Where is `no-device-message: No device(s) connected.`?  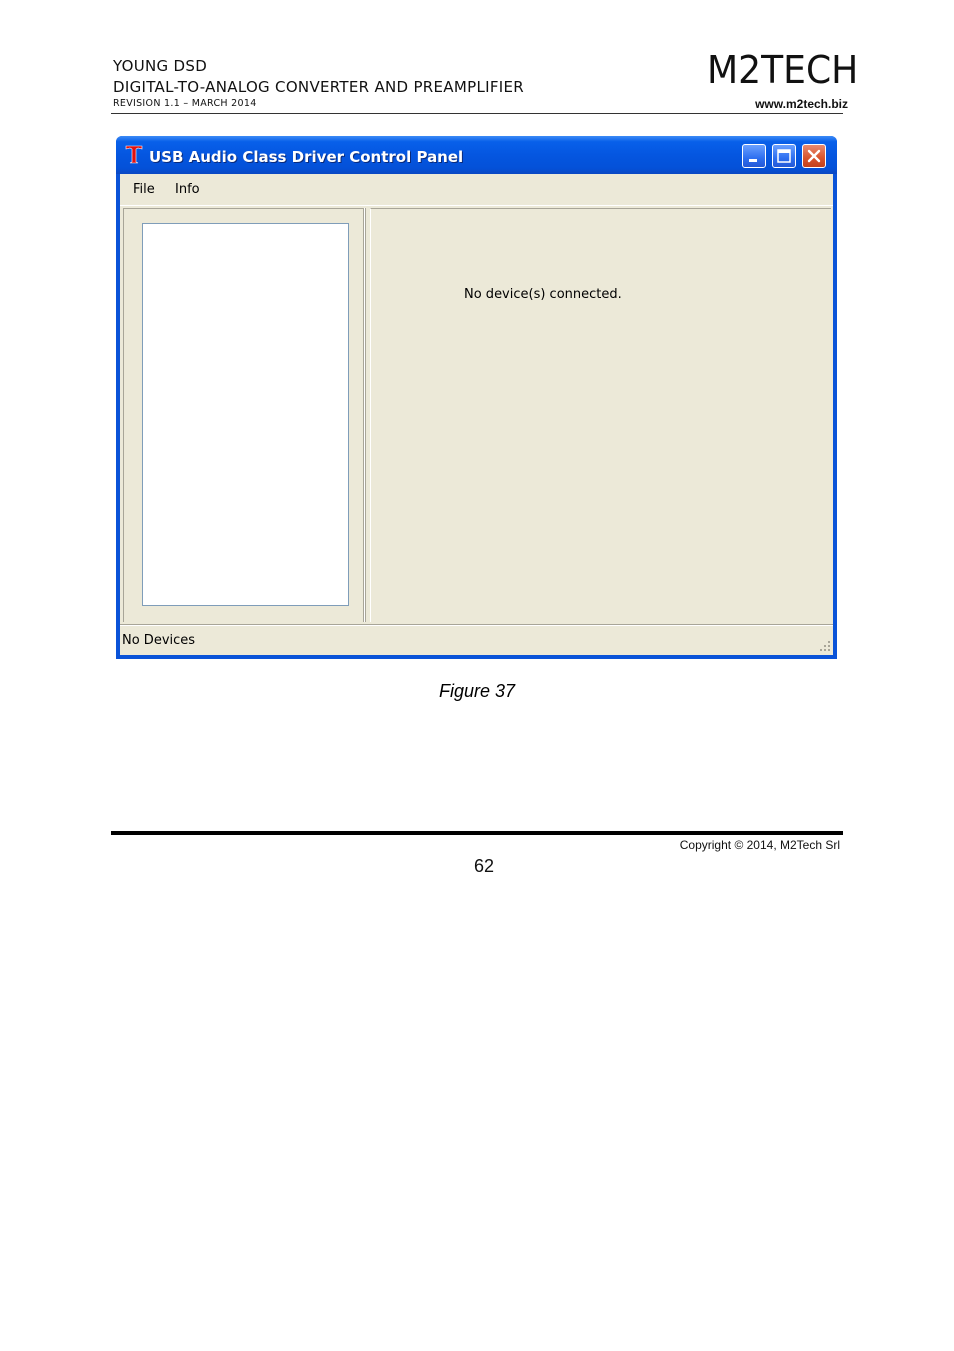 no-device-message: No device(s) connected. is located at coordinates (543, 294).